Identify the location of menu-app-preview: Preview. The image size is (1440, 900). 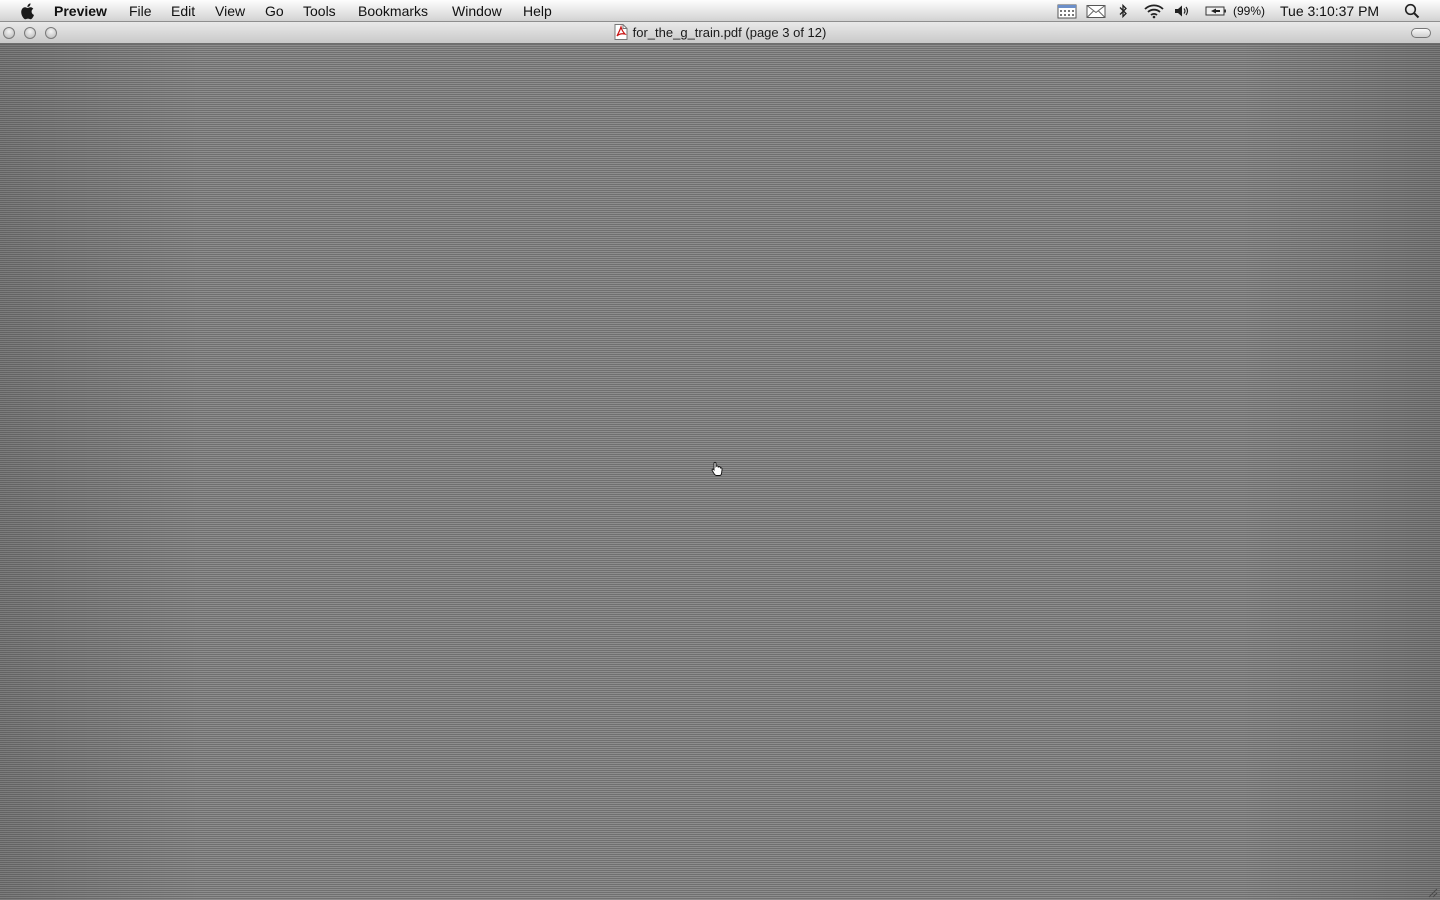
(80, 11).